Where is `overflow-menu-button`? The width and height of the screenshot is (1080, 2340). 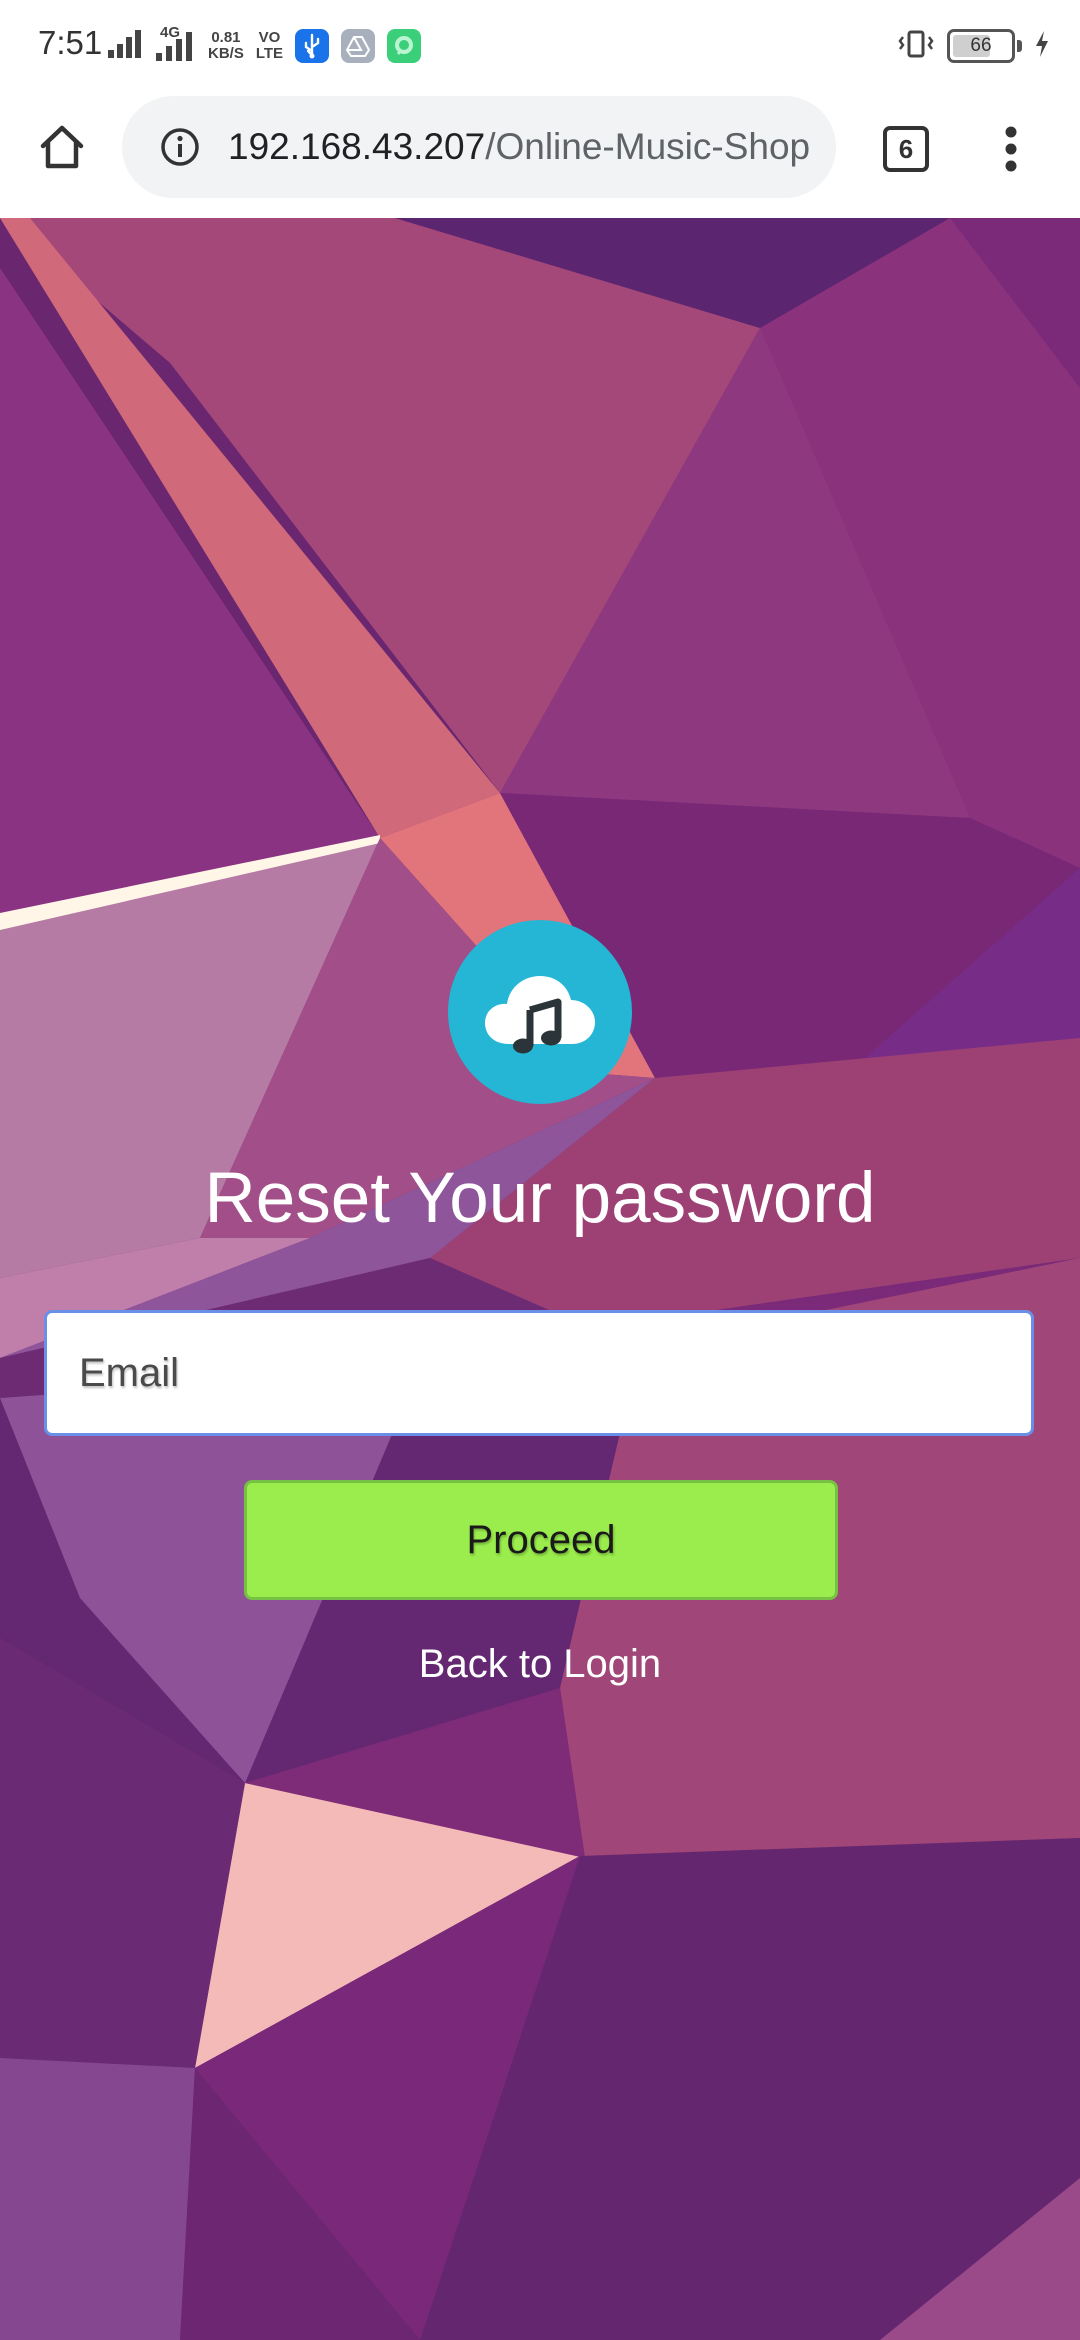
overflow-menu-button is located at coordinates (1011, 149).